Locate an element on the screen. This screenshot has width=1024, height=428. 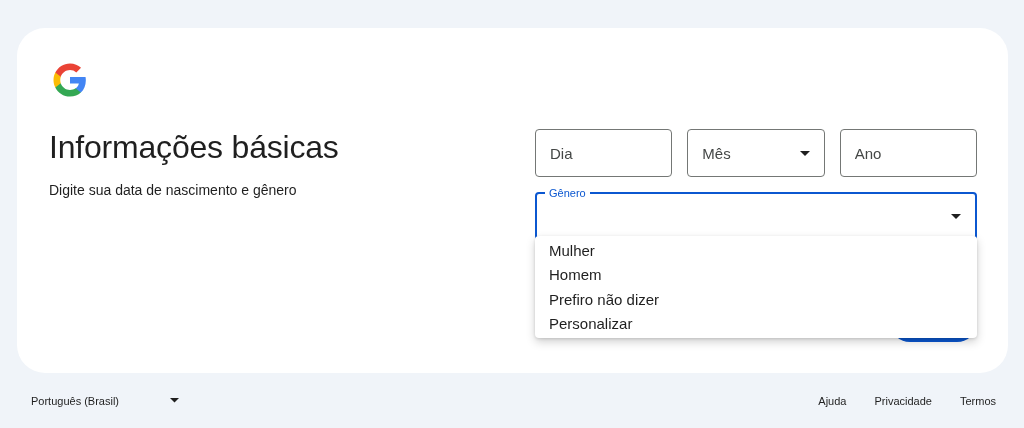
footer-link: Privacidade is located at coordinates (903, 400).